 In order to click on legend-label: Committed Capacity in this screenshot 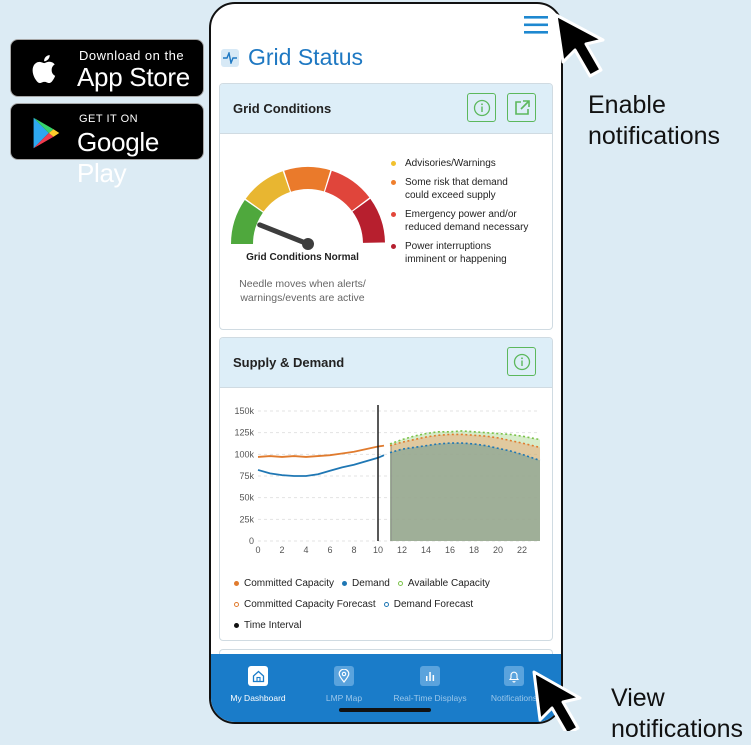, I will do `click(289, 583)`.